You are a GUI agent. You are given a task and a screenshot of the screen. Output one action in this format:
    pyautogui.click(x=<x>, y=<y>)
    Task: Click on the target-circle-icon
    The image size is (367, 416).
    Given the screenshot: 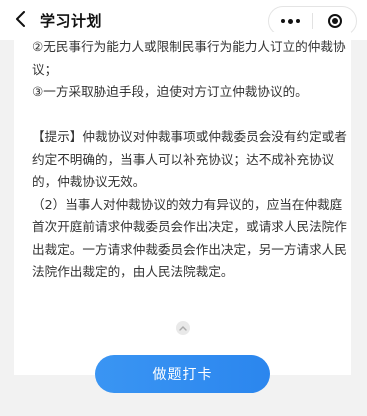 What is the action you would take?
    pyautogui.click(x=334, y=21)
    